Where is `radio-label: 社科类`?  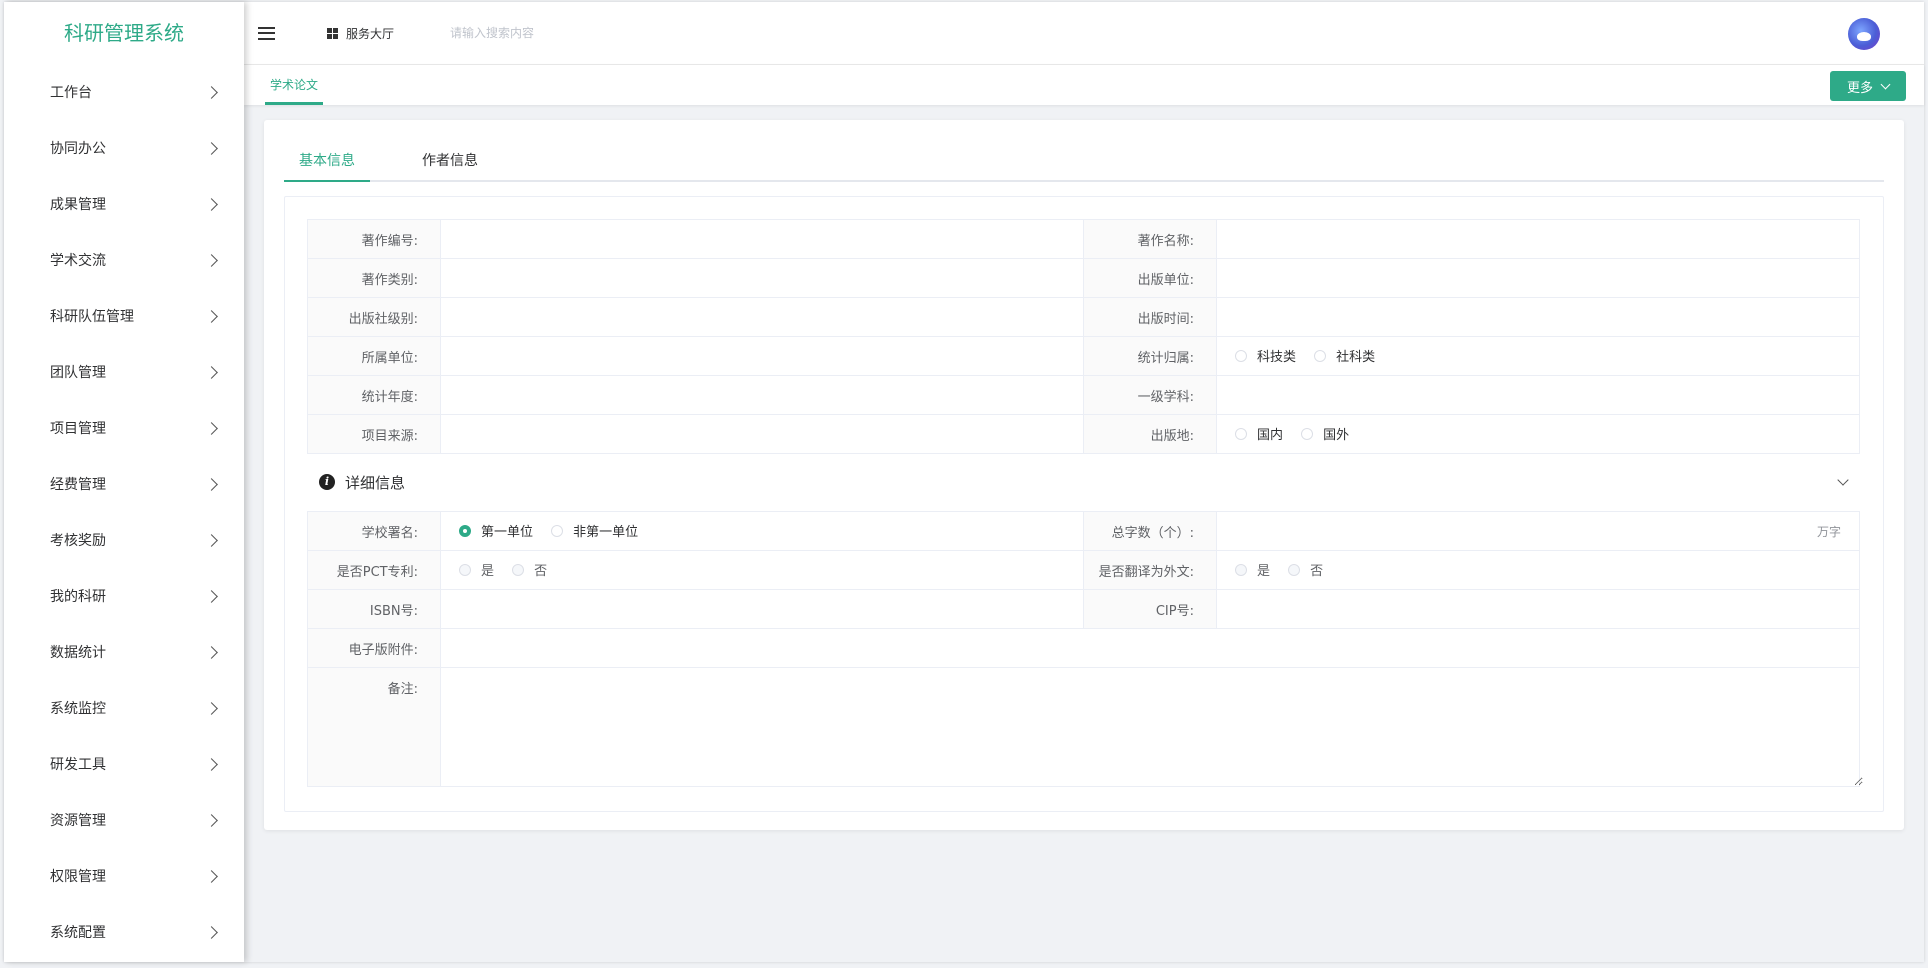 radio-label: 社科类 is located at coordinates (1356, 358).